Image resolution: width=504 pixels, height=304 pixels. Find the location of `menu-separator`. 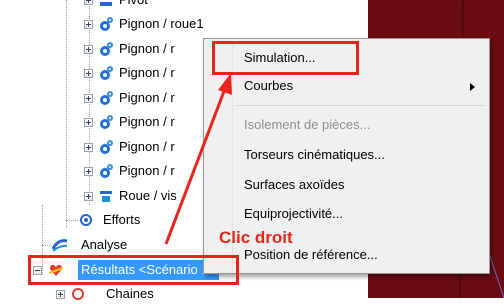

menu-separator is located at coordinates (360, 105).